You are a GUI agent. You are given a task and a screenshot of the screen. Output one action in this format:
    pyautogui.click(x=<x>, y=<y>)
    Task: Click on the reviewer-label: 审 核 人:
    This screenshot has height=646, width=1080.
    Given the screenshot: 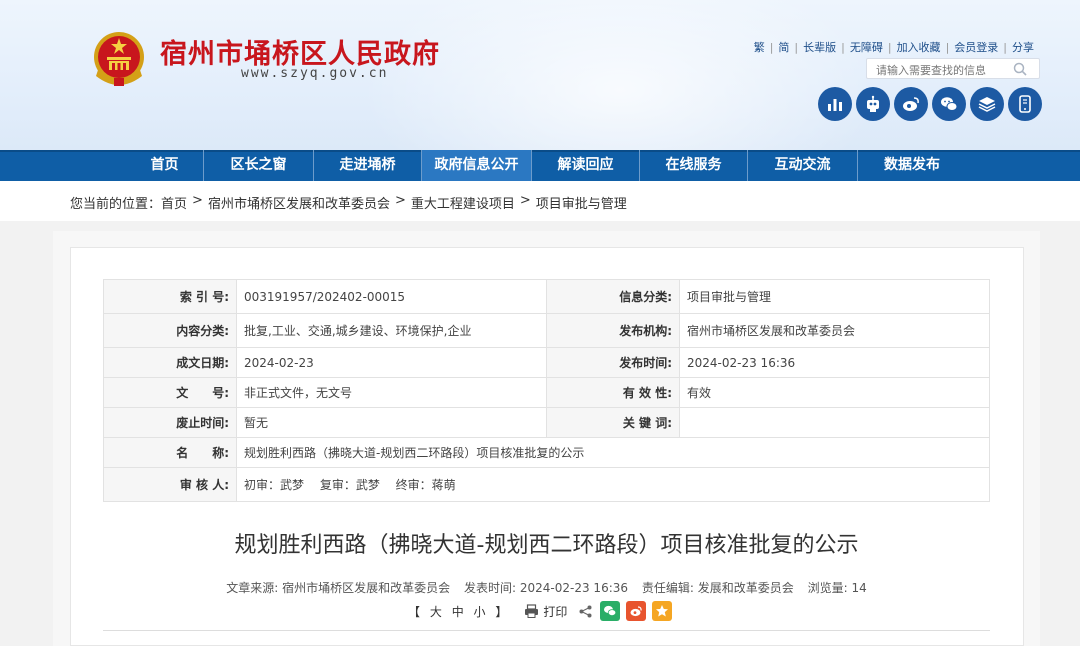 What is the action you would take?
    pyautogui.click(x=170, y=484)
    